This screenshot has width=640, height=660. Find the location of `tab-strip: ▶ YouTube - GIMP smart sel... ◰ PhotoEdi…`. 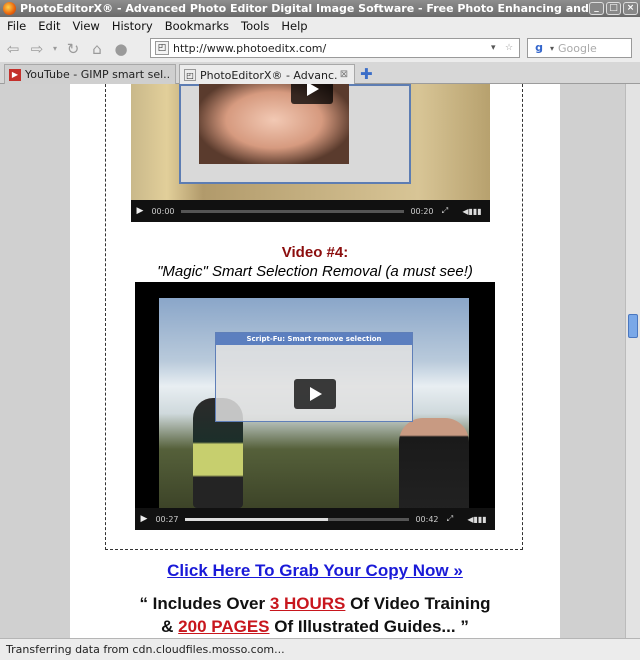

tab-strip: ▶ YouTube - GIMP smart sel... ◰ PhotoEdi… is located at coordinates (320, 73).